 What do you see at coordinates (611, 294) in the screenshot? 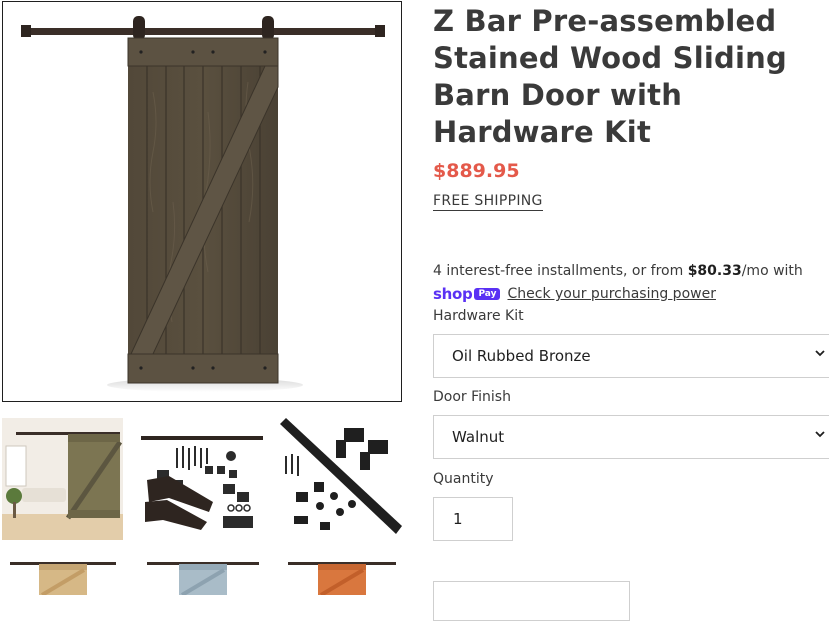
I see `check-purchasing-power-link: Check your purchasing power` at bounding box center [611, 294].